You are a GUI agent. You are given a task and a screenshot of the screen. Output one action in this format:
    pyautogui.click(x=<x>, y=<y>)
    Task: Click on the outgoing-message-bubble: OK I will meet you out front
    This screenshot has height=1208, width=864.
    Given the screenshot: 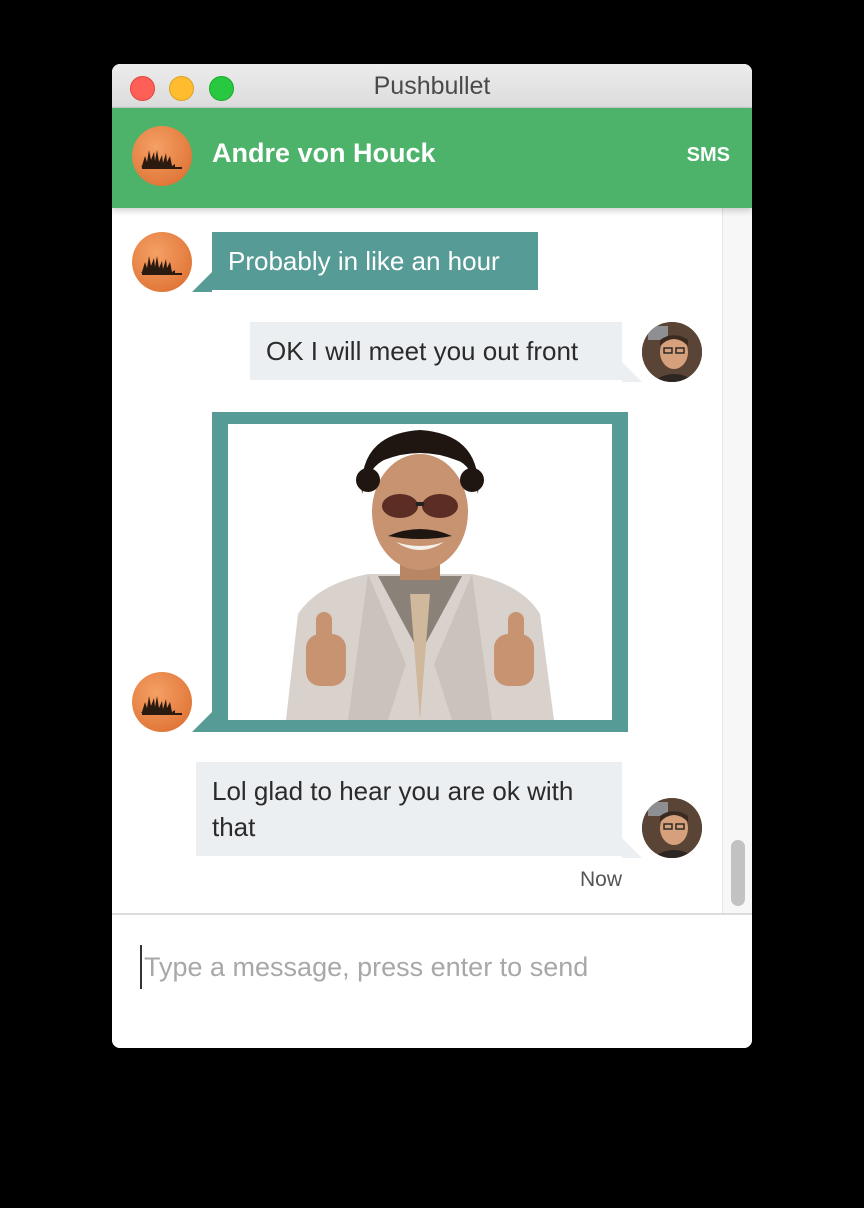 What is the action you would take?
    pyautogui.click(x=436, y=351)
    